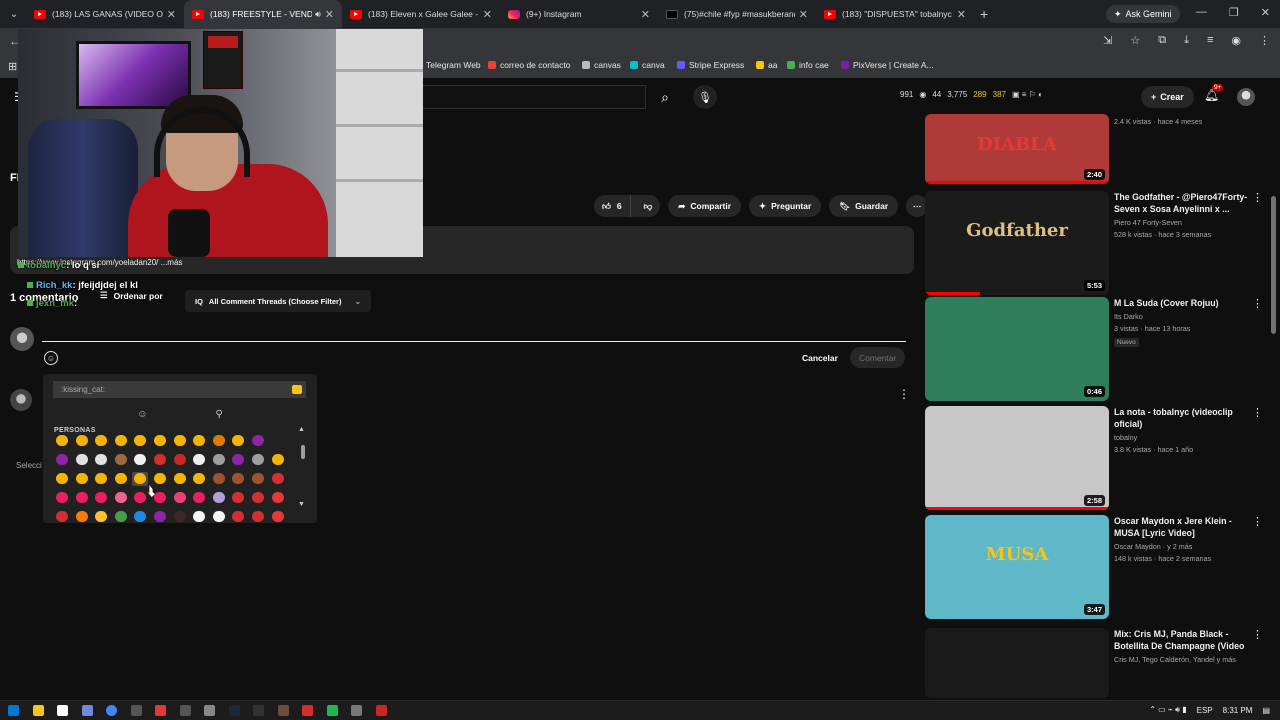 This screenshot has height=720, width=1280. Describe the element at coordinates (1183, 222) in the screenshot. I see `channel-name: Piero 47 Forty-Seven` at that location.